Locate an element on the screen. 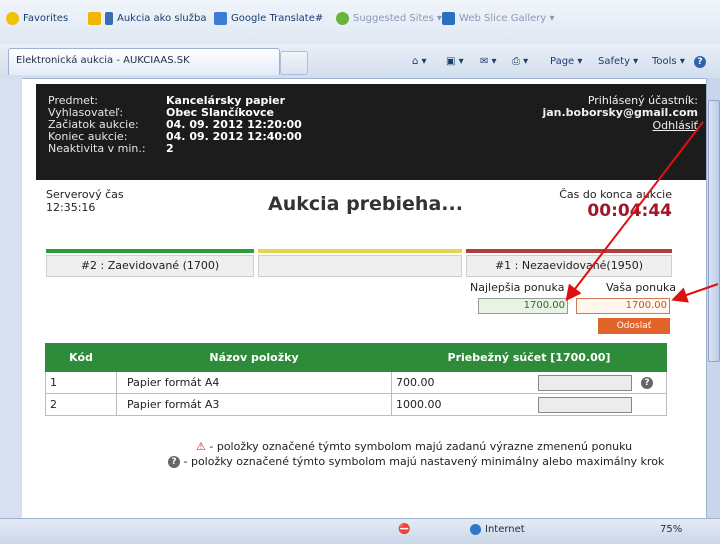 The width and height of the screenshot is (720, 544). status-bar is located at coordinates (360, 531).